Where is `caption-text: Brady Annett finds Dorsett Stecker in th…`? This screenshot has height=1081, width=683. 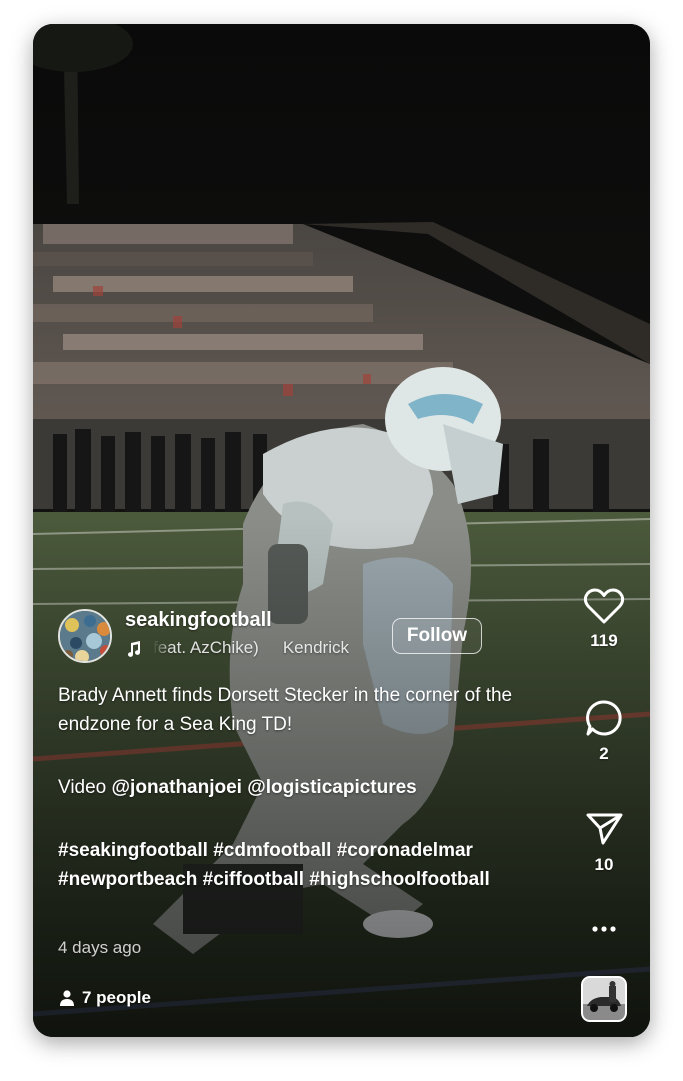 caption-text: Brady Annett finds Dorsett Stecker in th… is located at coordinates (285, 710).